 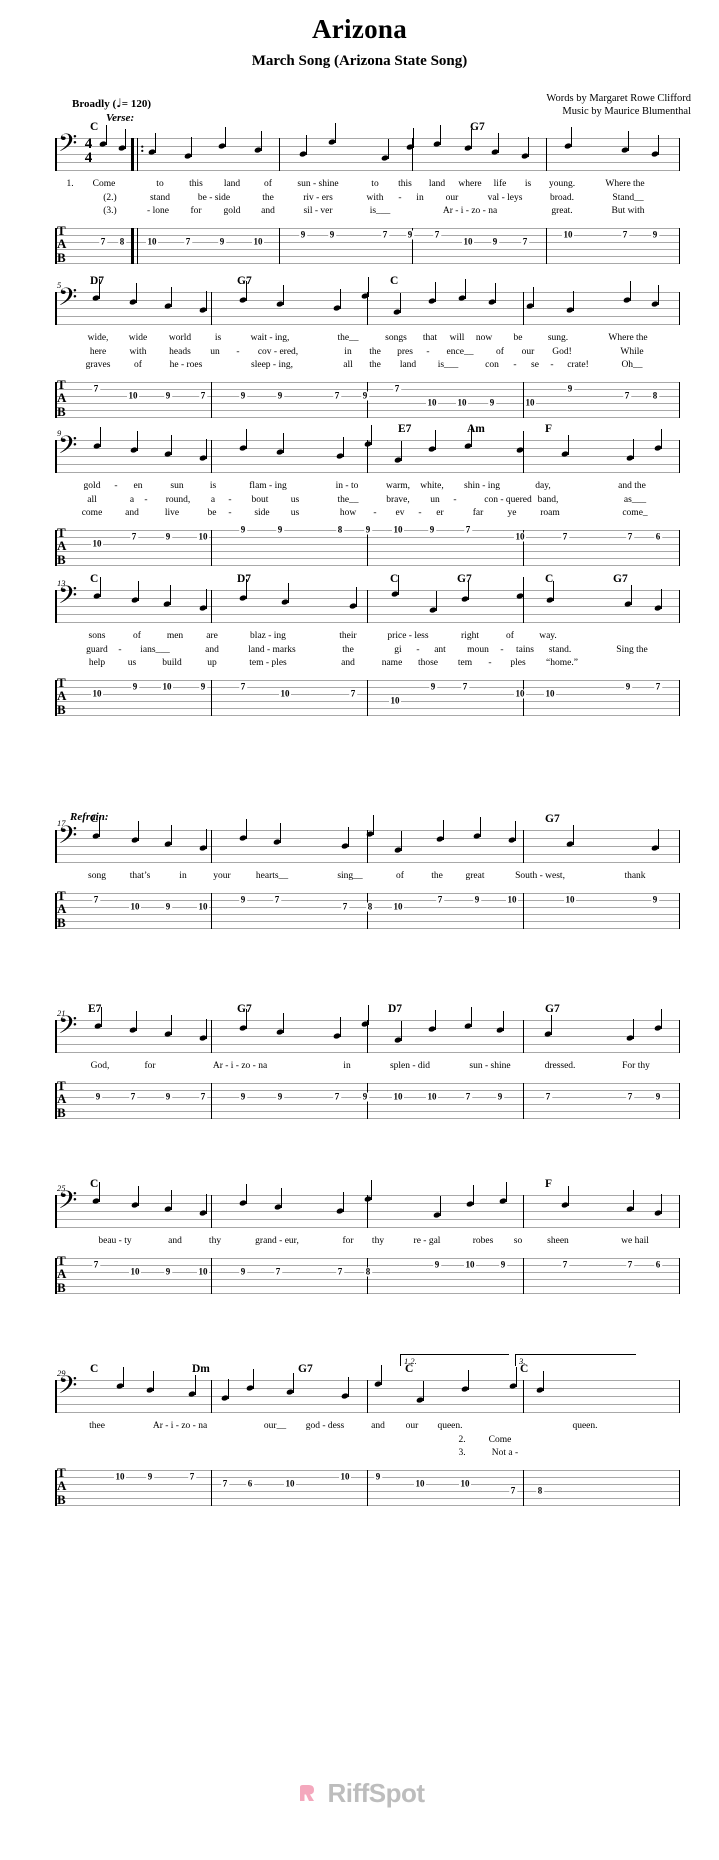 I want to click on lyric-syllable: our__, so click(x=275, y=1426).